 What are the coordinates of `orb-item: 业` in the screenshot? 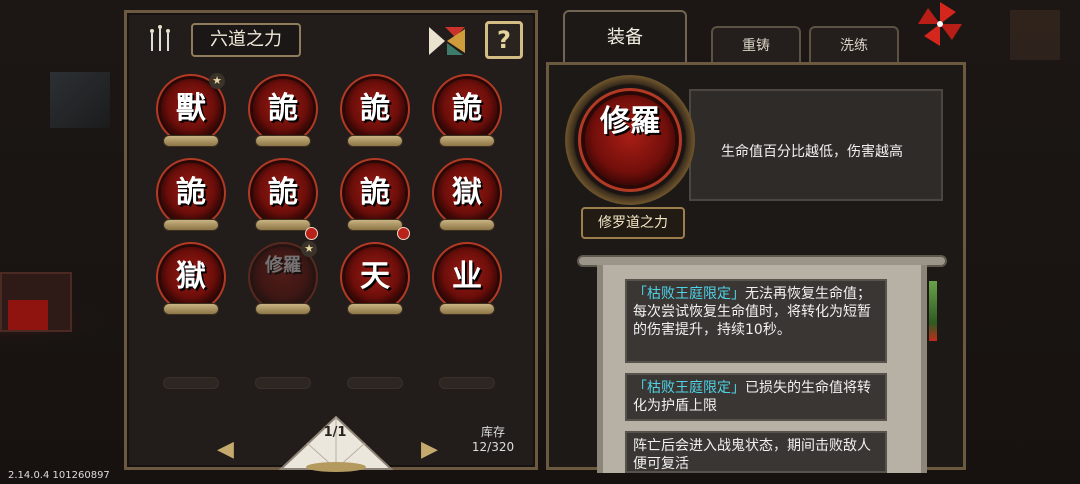 It's located at (467, 277).